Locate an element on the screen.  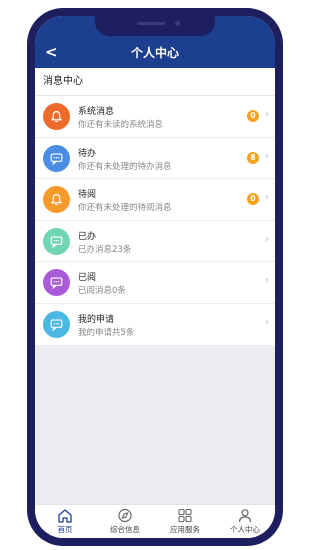
front-camera is located at coordinates (177, 23).